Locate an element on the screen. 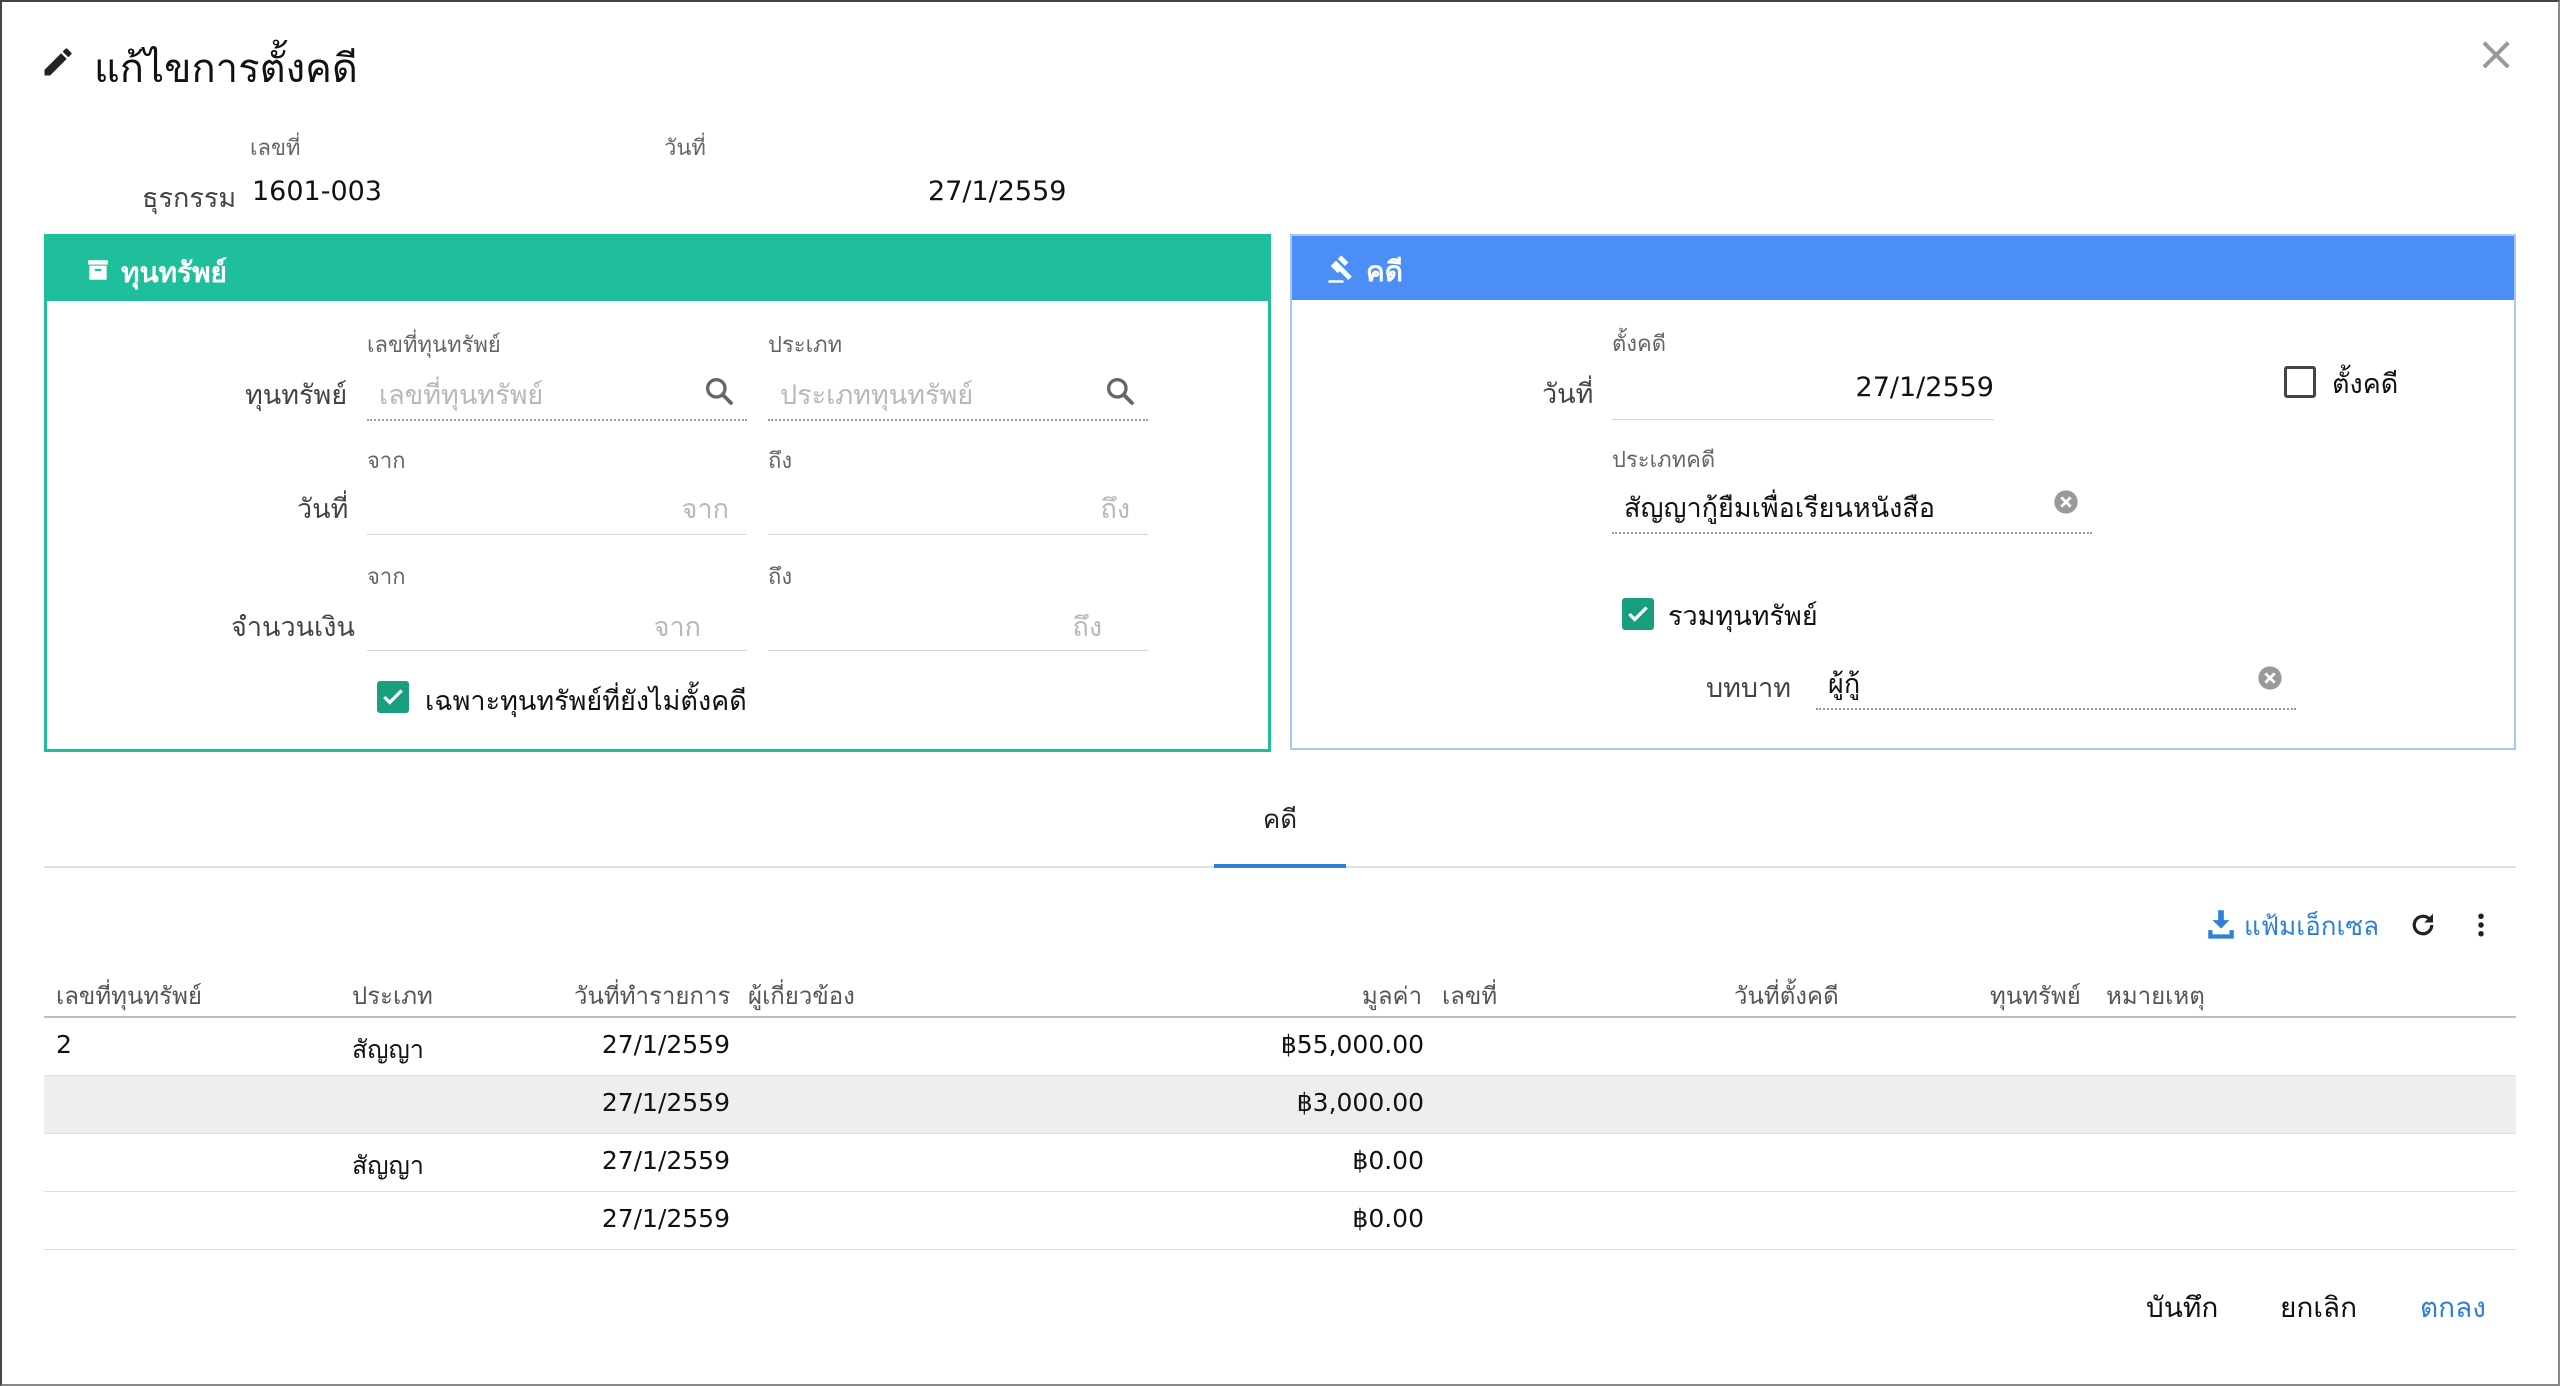  col-note: หมายเหตุ is located at coordinates (2155, 995).